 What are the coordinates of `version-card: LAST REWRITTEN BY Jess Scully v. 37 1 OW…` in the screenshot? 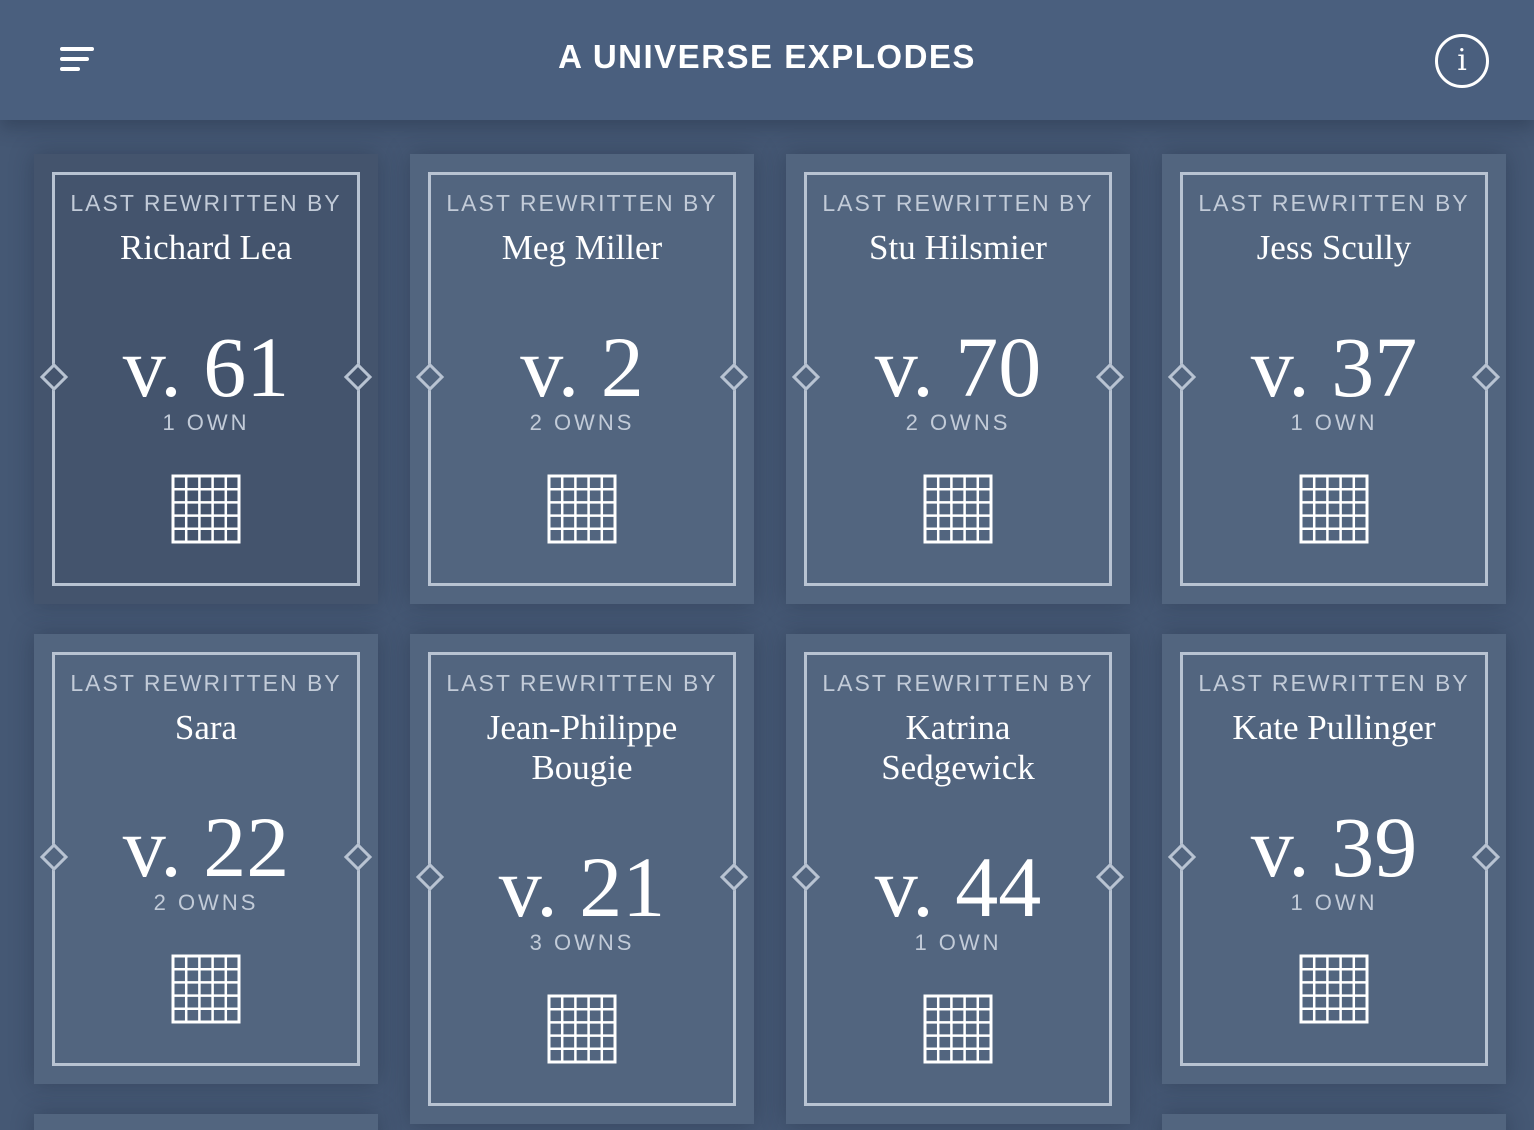 It's located at (1334, 379).